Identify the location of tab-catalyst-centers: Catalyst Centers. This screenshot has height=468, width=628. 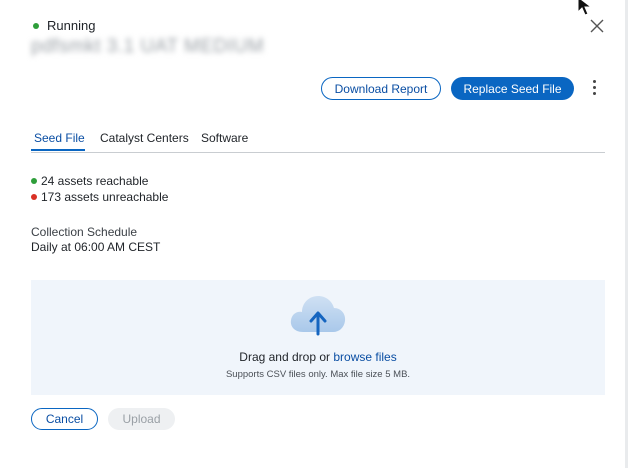
(144, 138).